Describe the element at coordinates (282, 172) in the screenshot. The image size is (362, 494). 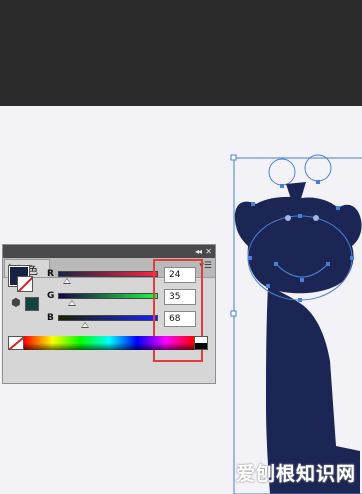
I see `left-horn-shape` at that location.